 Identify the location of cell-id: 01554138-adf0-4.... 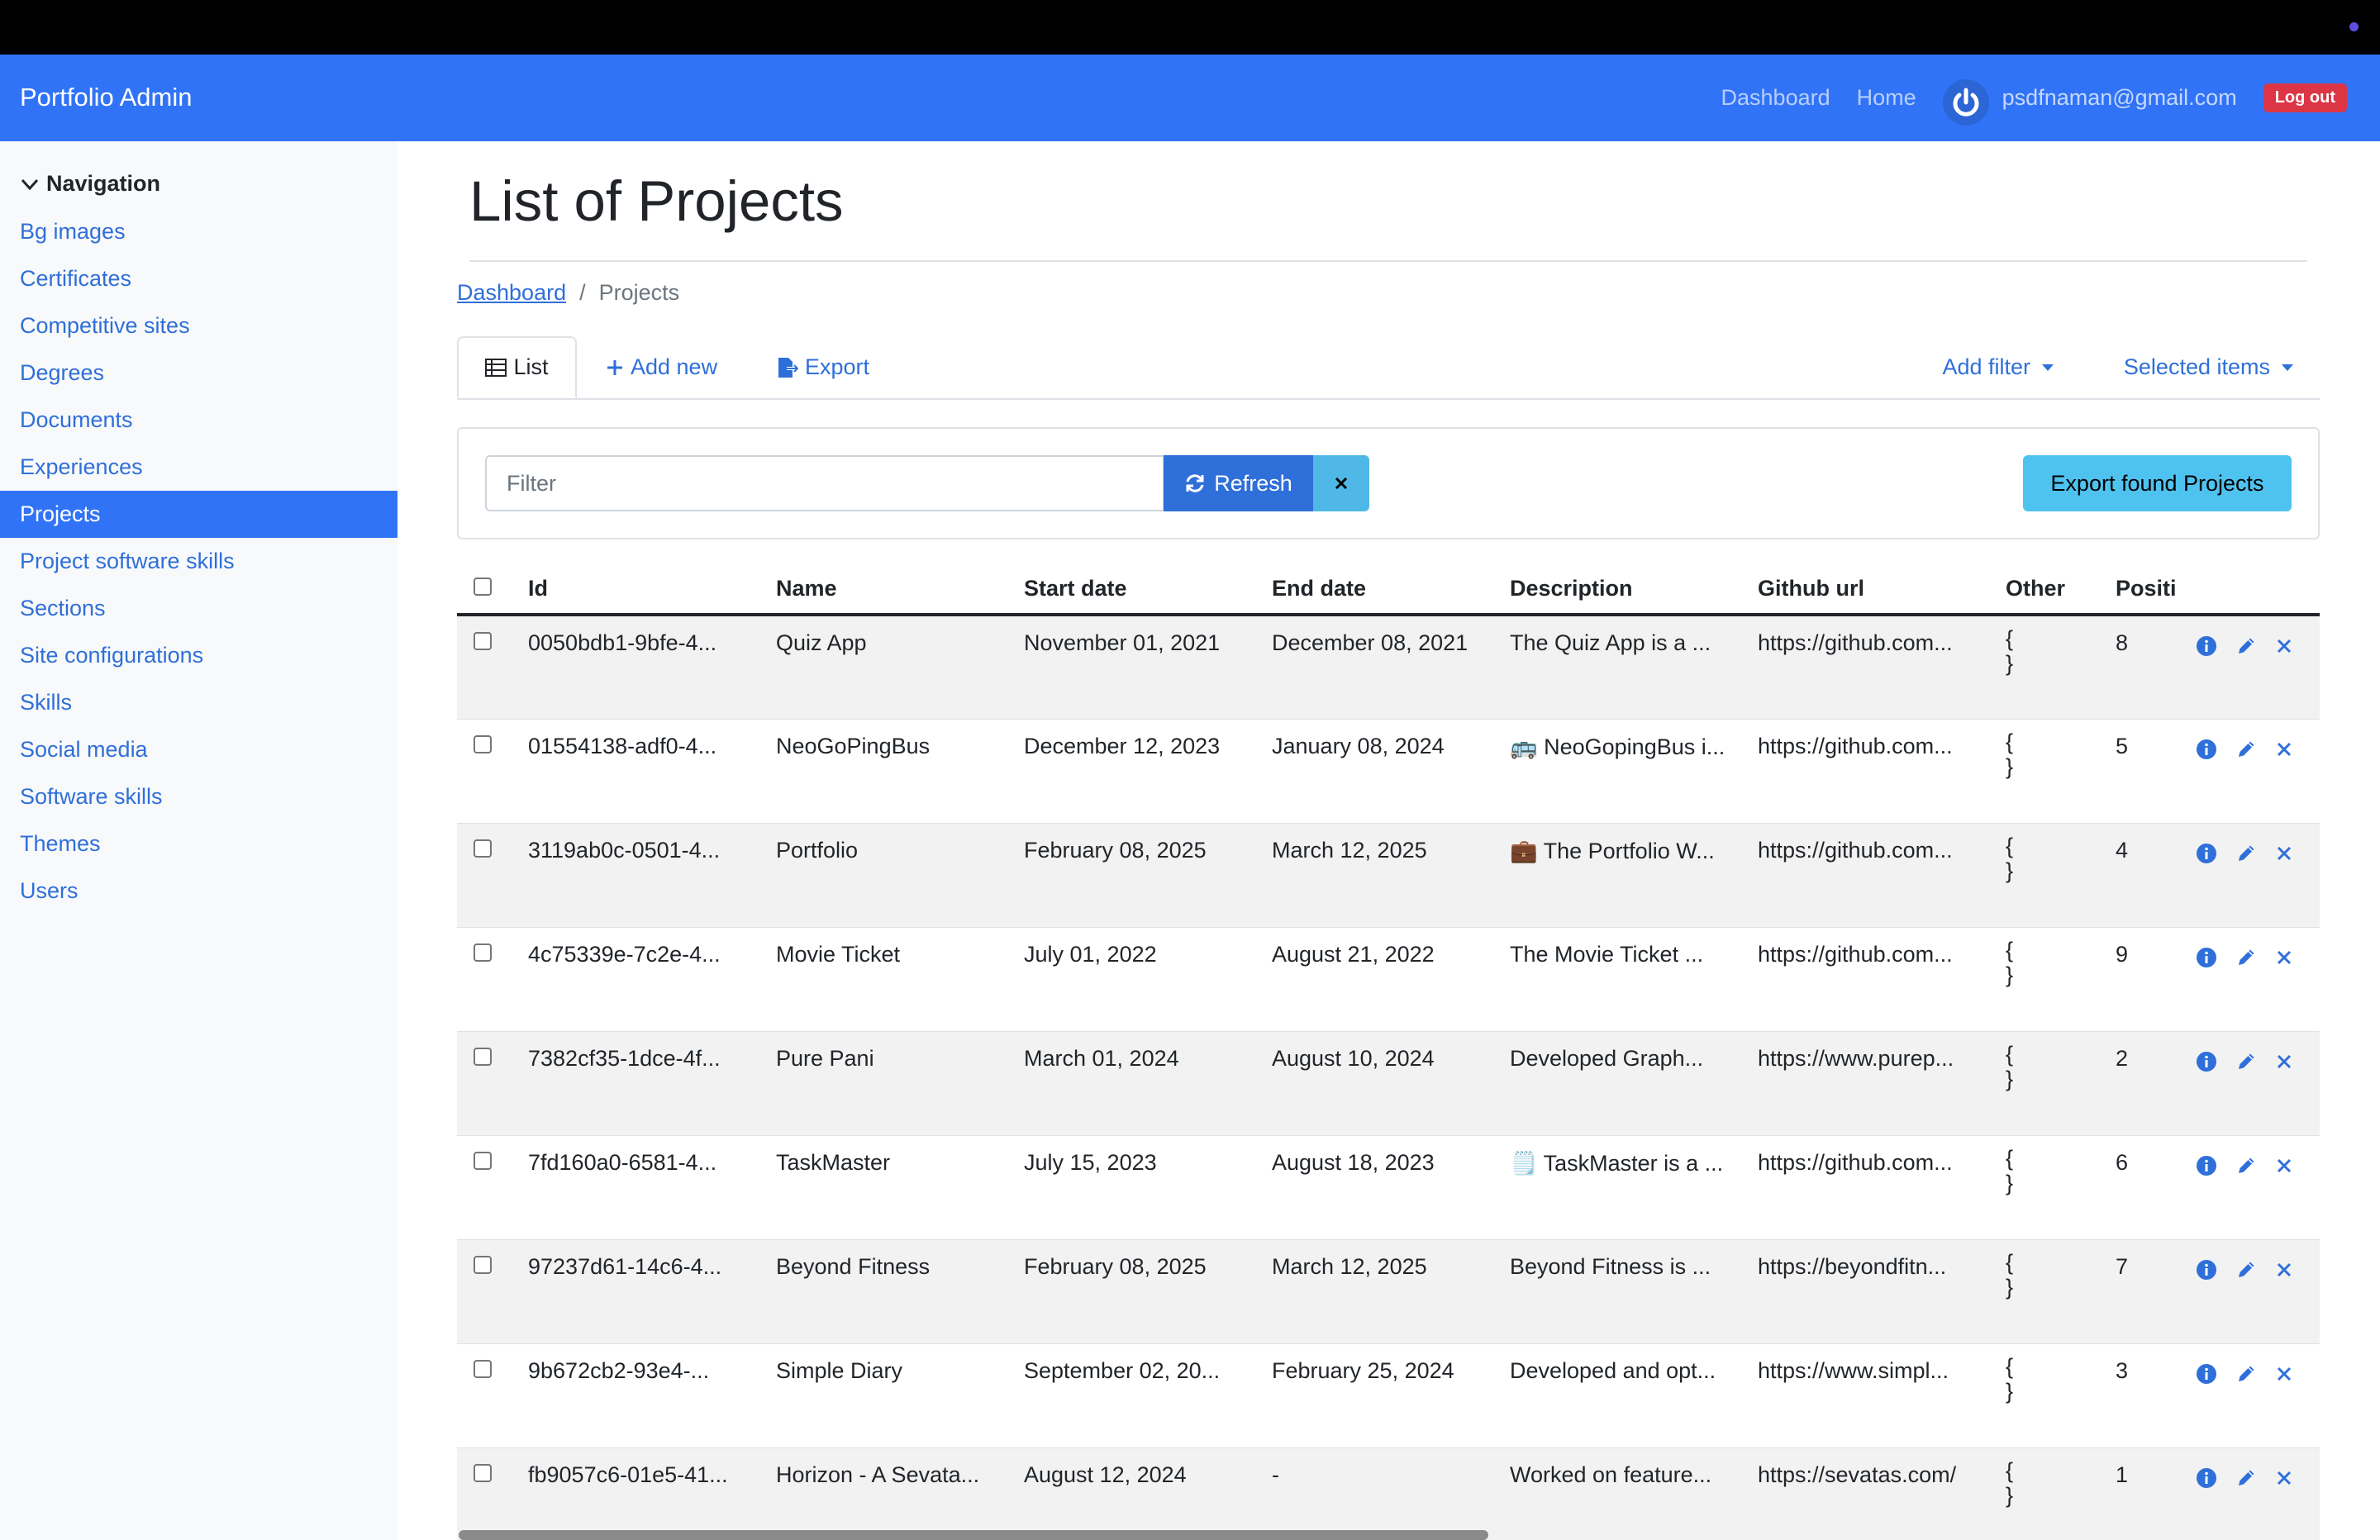
(652, 771).